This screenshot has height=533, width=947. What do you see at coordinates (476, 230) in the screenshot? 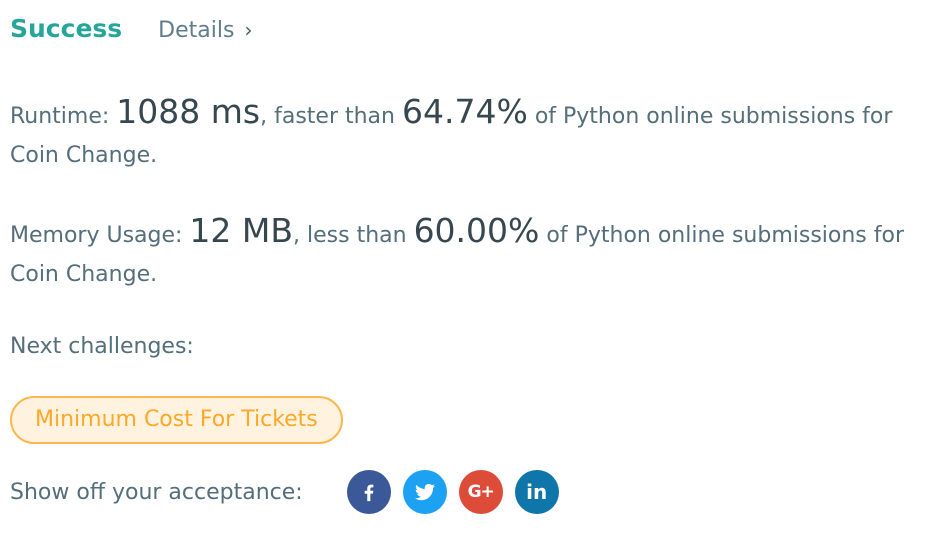
I see `memory-percent: 60.00%` at bounding box center [476, 230].